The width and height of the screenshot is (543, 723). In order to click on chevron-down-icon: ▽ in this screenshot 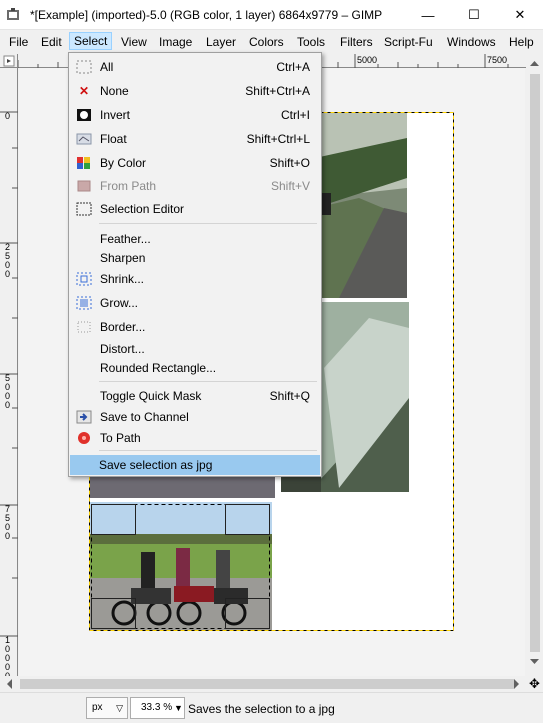, I will do `click(119, 708)`.